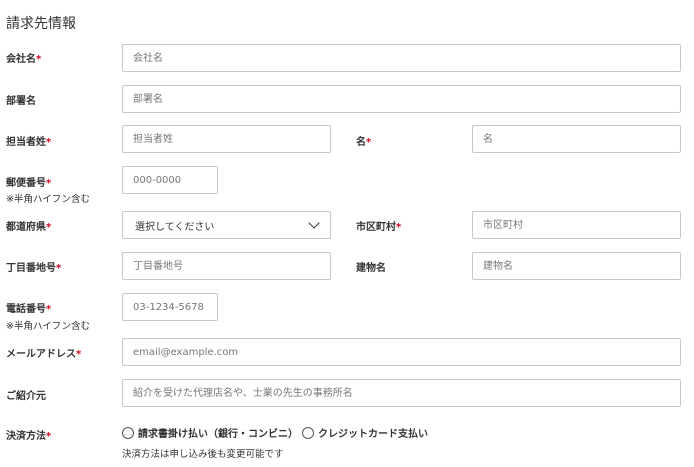 The width and height of the screenshot is (694, 467). What do you see at coordinates (226, 225) in the screenshot?
I see `prefecture-select: 選択してください` at bounding box center [226, 225].